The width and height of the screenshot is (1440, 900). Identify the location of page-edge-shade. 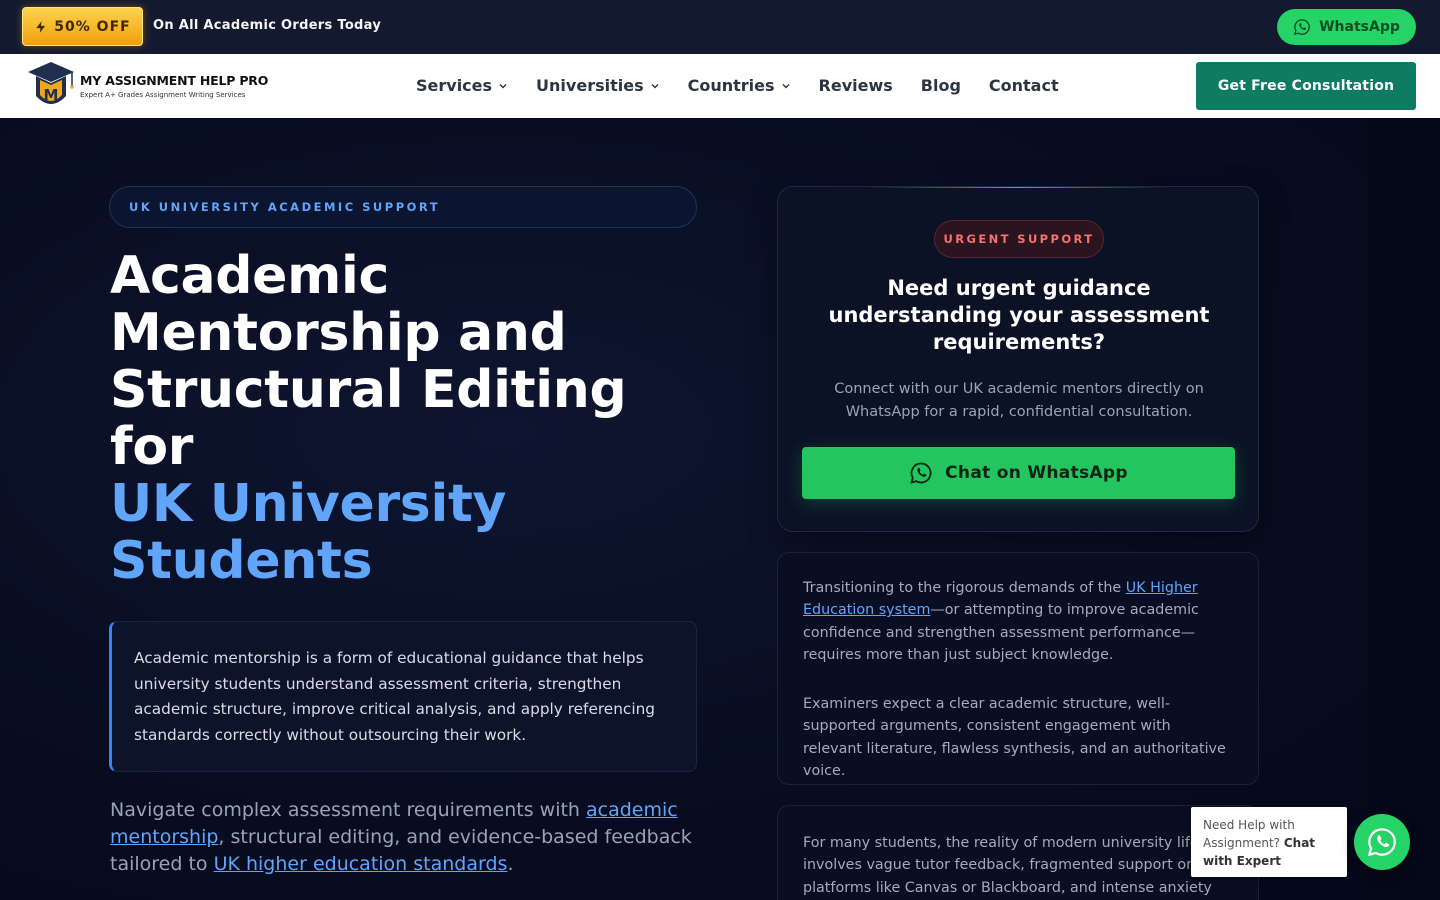
(1404, 509).